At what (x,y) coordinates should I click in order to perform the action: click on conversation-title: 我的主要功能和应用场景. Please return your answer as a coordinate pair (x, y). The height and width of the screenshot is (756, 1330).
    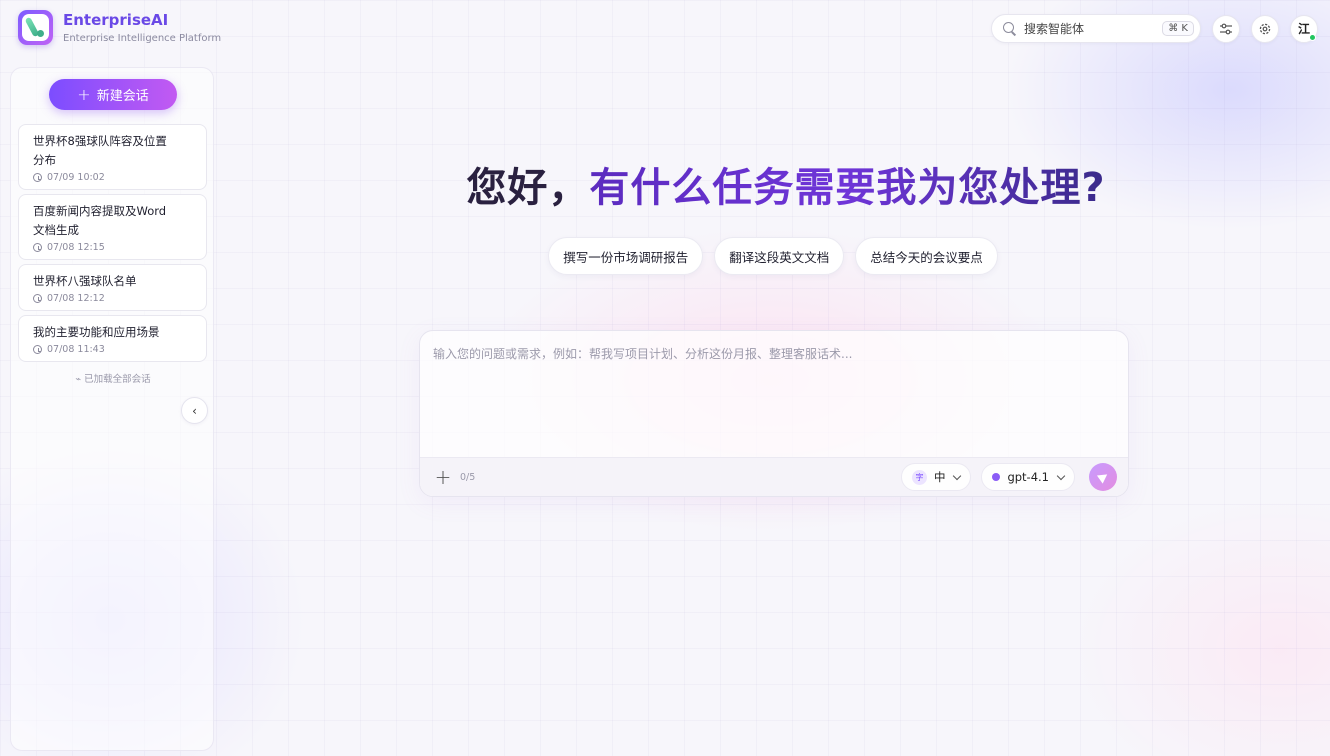
    Looking at the image, I should click on (96, 332).